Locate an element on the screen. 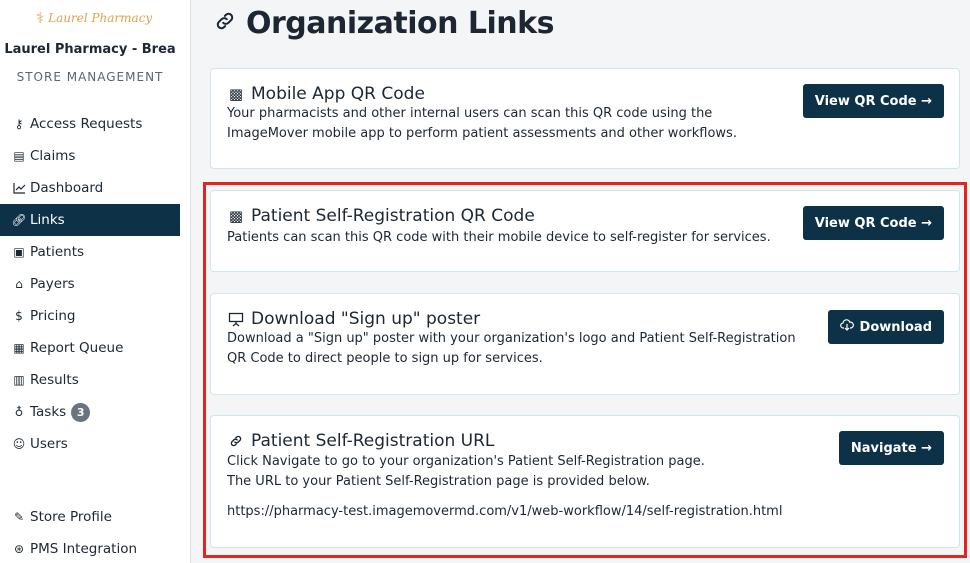 The width and height of the screenshot is (970, 563). download-poster-button: Download is located at coordinates (885, 327).